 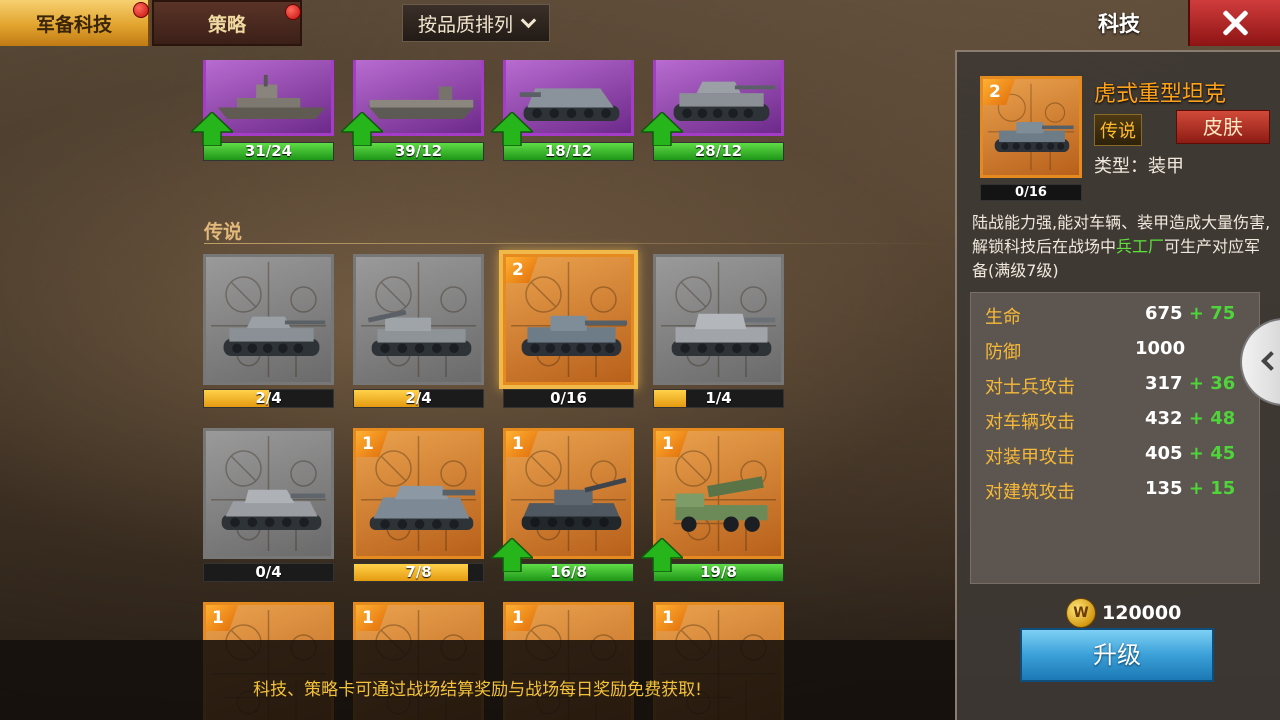 What do you see at coordinates (1212, 418) in the screenshot?
I see `stat-bonus: + 48` at bounding box center [1212, 418].